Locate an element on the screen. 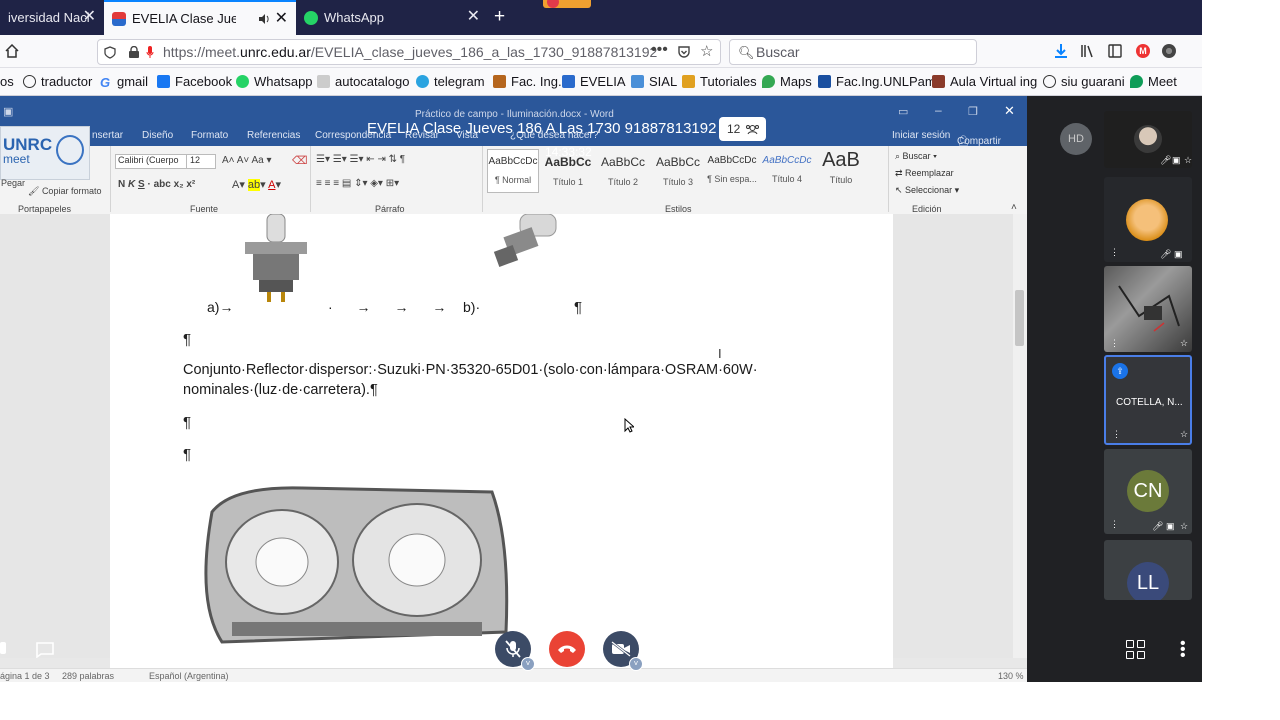 Image resolution: width=1280 pixels, height=720 pixels. style-titulo-3: AaBbCc Título 3 is located at coordinates (678, 171).